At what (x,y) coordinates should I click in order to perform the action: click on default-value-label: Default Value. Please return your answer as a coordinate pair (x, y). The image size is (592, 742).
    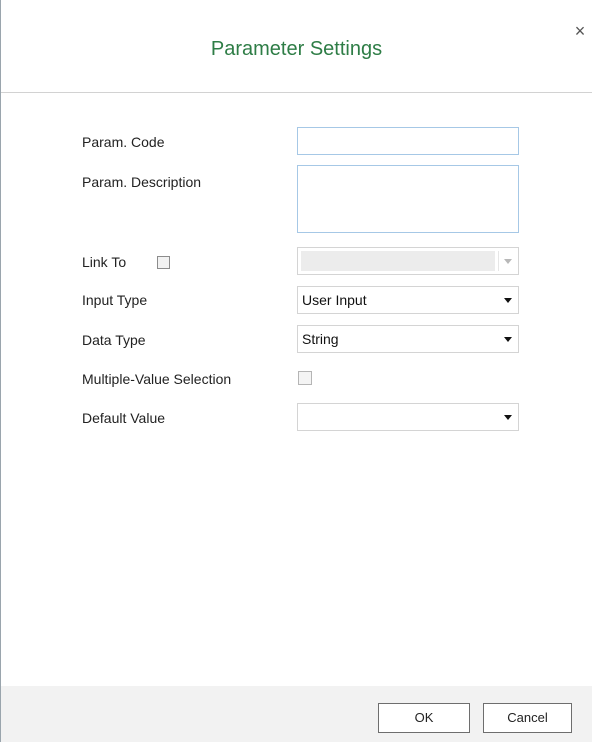
    Looking at the image, I should click on (124, 418).